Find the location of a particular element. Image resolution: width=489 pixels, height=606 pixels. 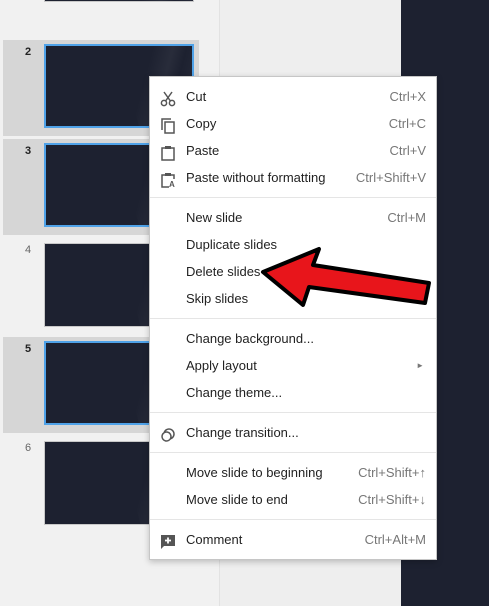

menu-item-label: Skip slides is located at coordinates (217, 298).